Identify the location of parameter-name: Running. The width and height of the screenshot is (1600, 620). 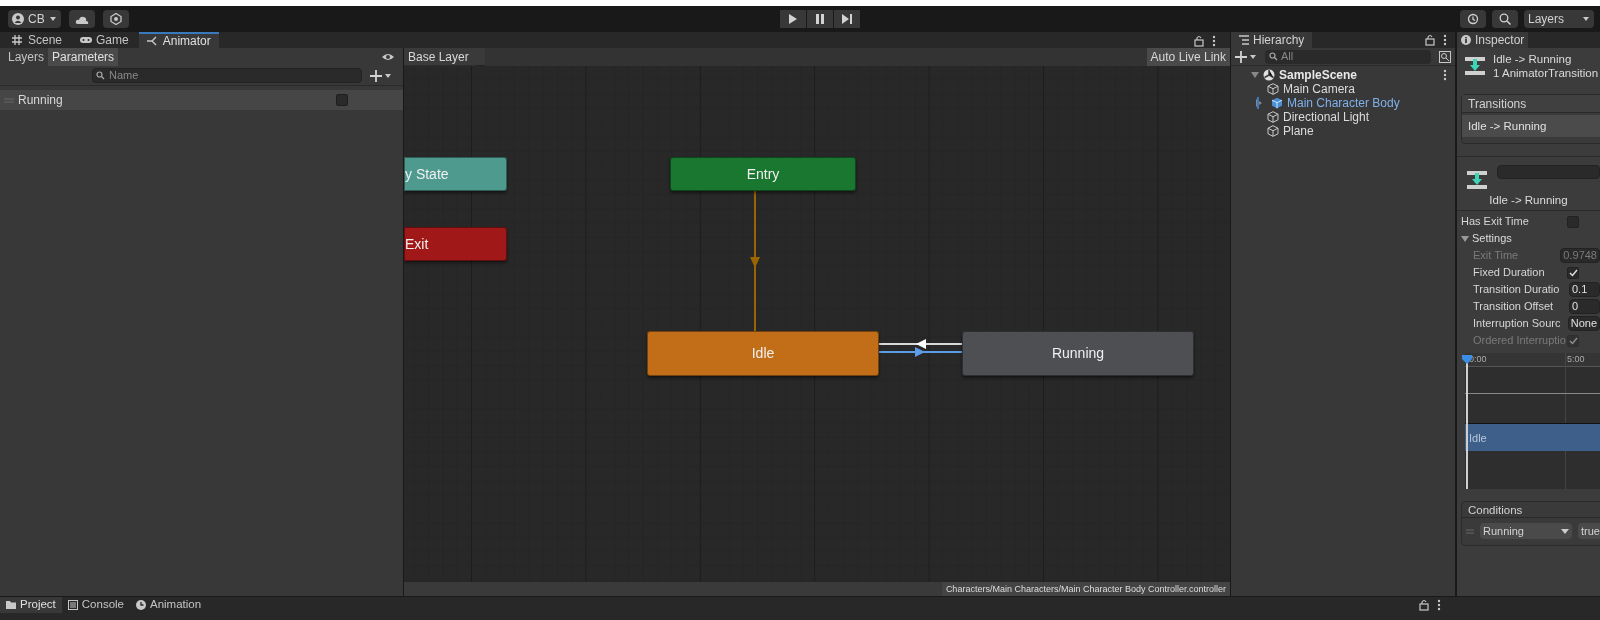
(41, 100).